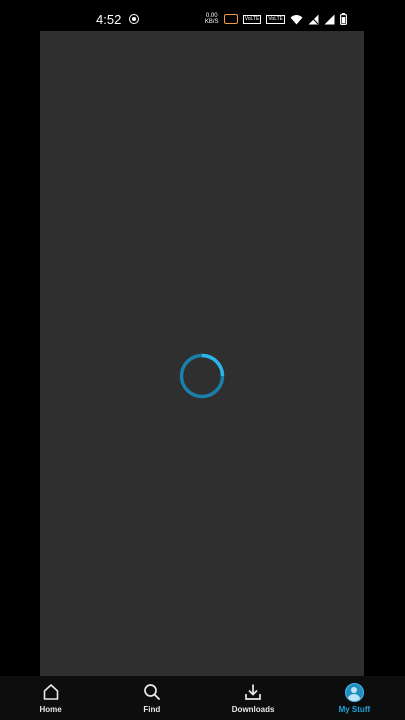 The image size is (405, 720). What do you see at coordinates (354, 709) in the screenshot?
I see `nav-my-stuff-label: My Stuff` at bounding box center [354, 709].